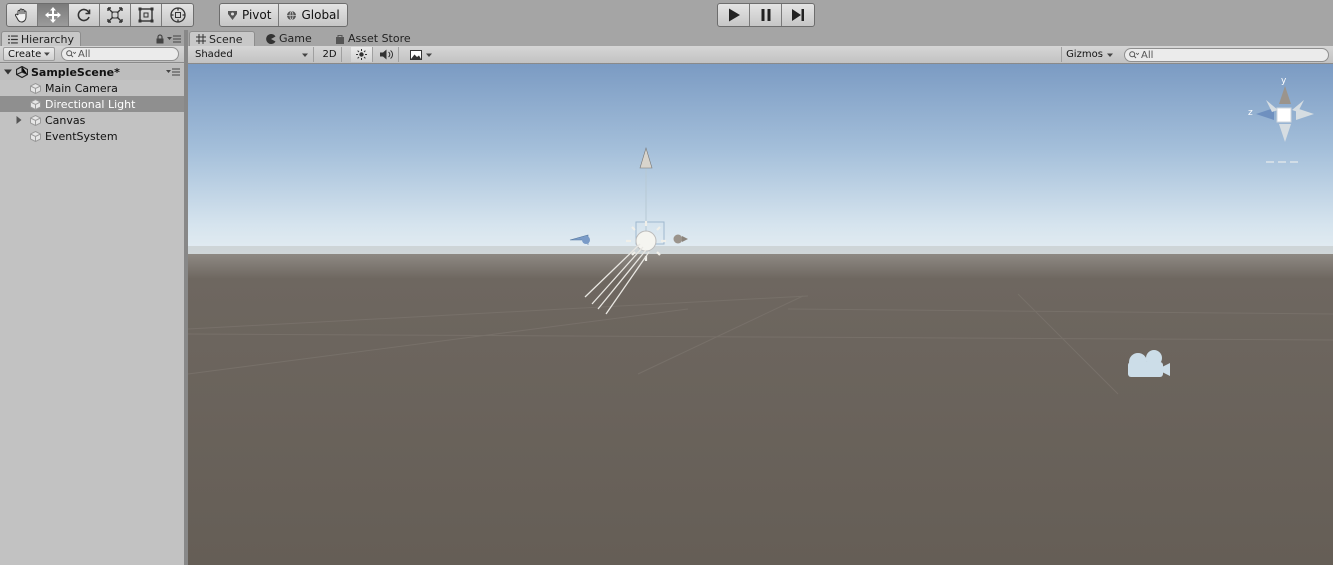 This screenshot has height=565, width=1333. I want to click on pacman-icon, so click(271, 38).